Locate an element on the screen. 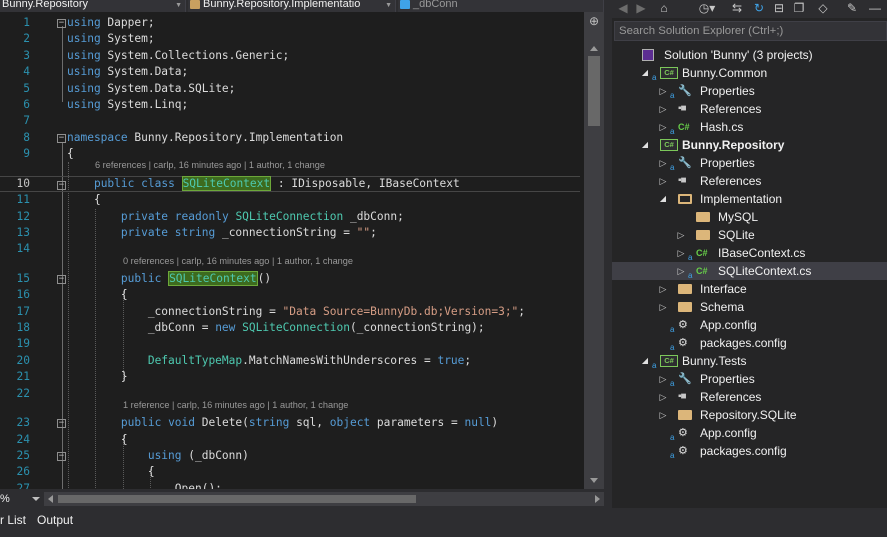 This screenshot has width=887, height=537. code-line: 15 − public SQLiteContext() is located at coordinates (290, 278).